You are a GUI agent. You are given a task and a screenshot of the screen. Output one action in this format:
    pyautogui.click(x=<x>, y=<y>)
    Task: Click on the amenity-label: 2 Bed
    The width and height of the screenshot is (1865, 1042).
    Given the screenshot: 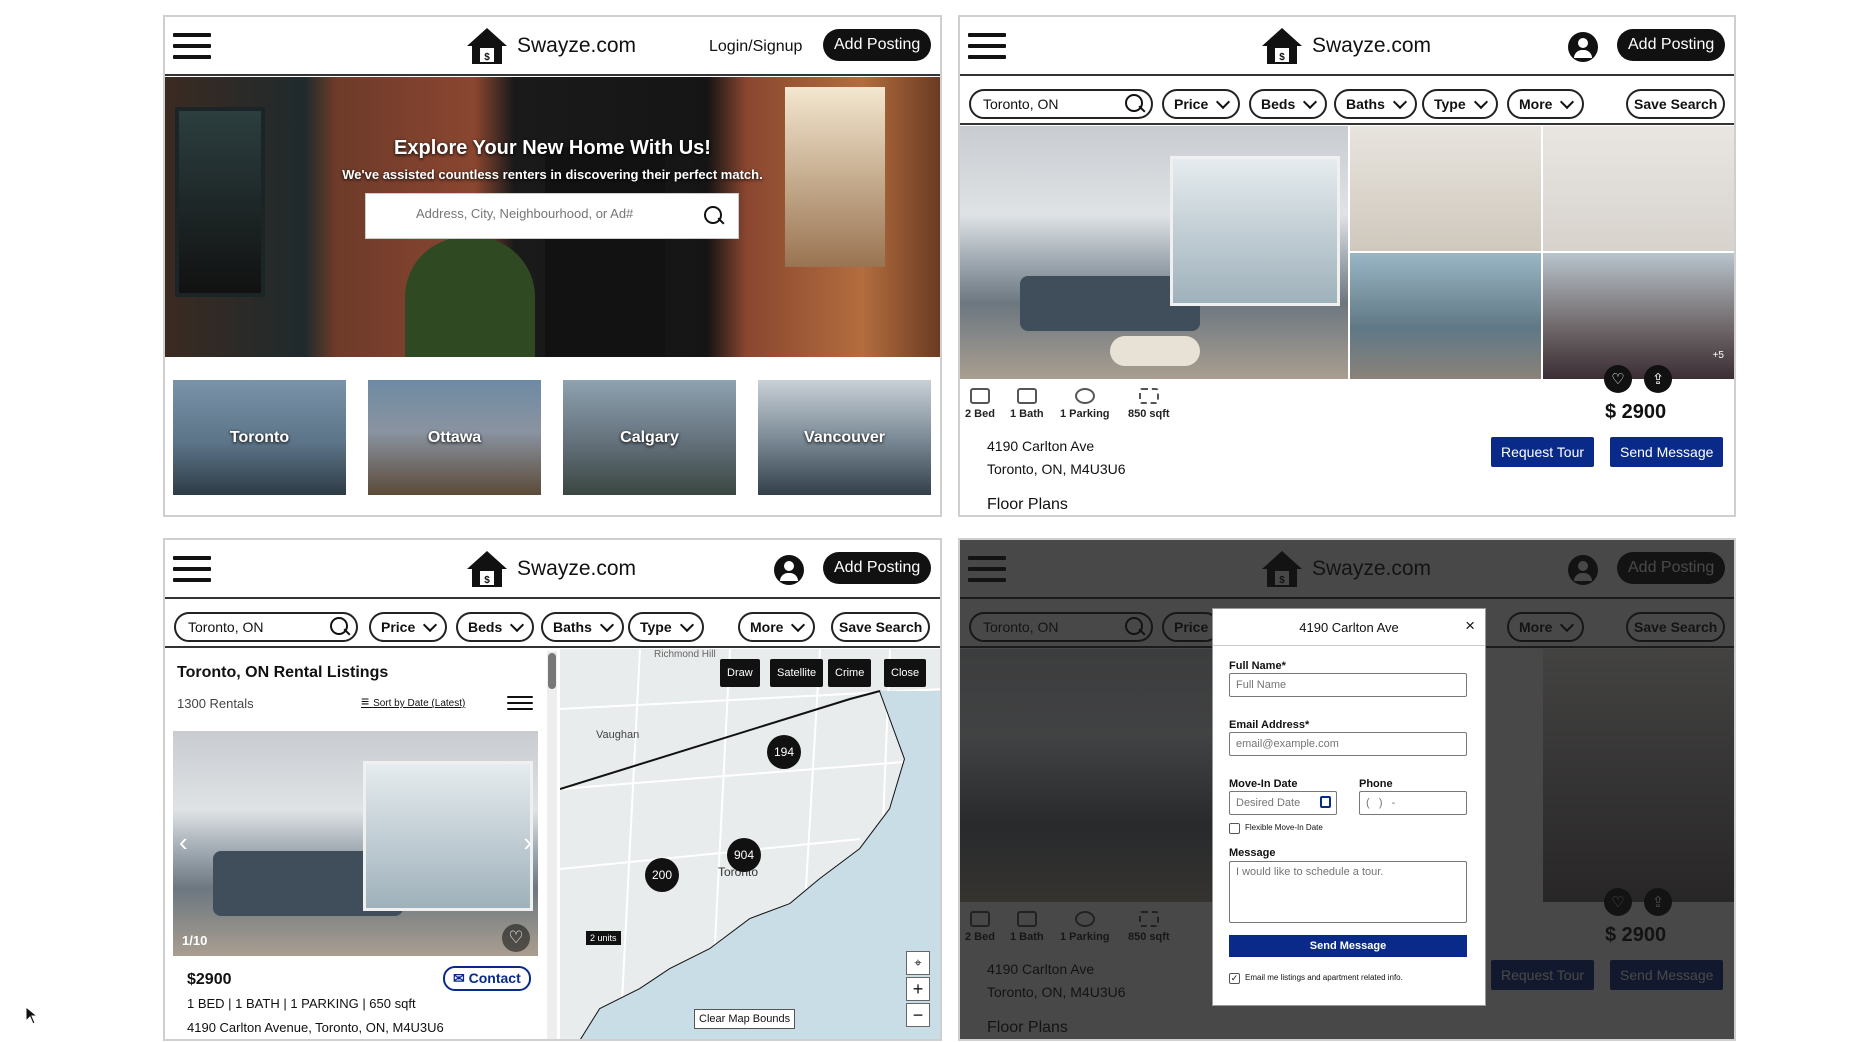 What is the action you would take?
    pyautogui.click(x=980, y=414)
    